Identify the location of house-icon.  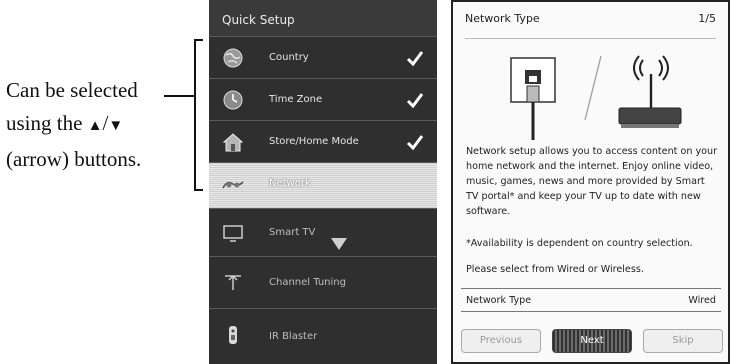
(233, 142).